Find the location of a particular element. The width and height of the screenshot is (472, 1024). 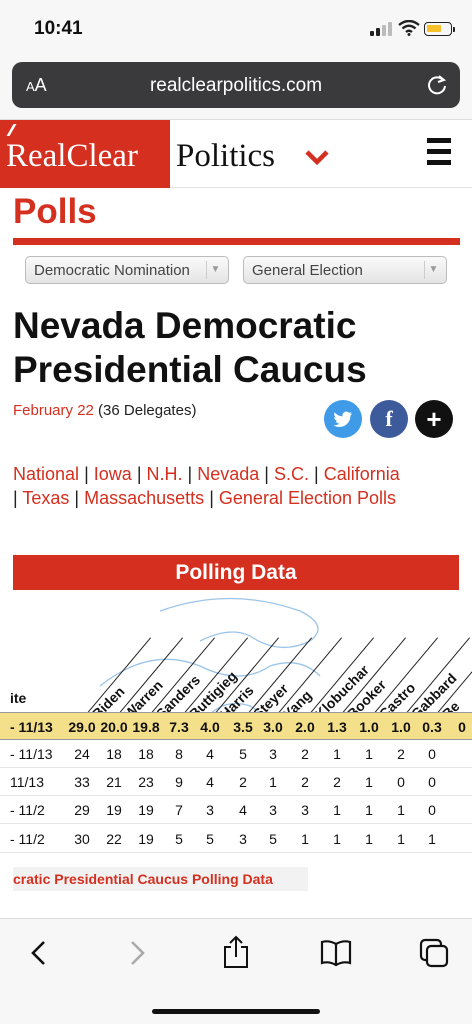

link-iowa: Iowa is located at coordinates (113, 474).